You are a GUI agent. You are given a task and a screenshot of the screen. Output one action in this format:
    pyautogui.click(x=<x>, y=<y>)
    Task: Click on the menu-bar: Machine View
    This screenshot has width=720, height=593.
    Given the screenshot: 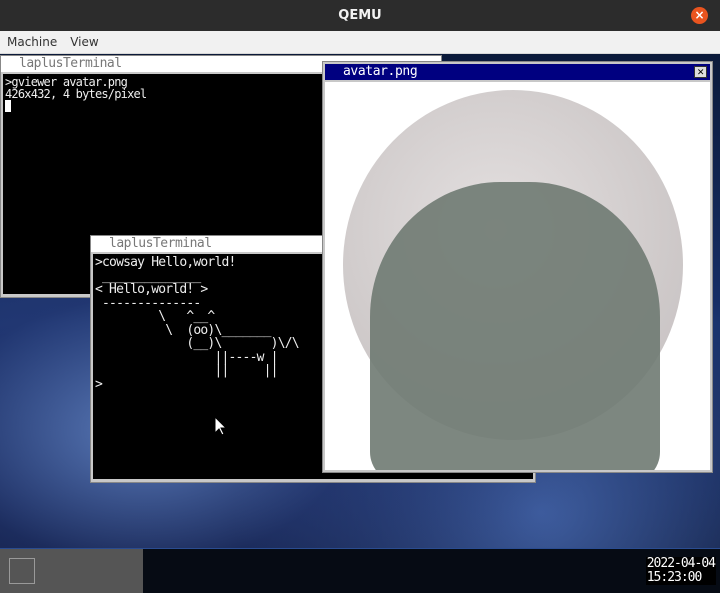 What is the action you would take?
    pyautogui.click(x=360, y=42)
    